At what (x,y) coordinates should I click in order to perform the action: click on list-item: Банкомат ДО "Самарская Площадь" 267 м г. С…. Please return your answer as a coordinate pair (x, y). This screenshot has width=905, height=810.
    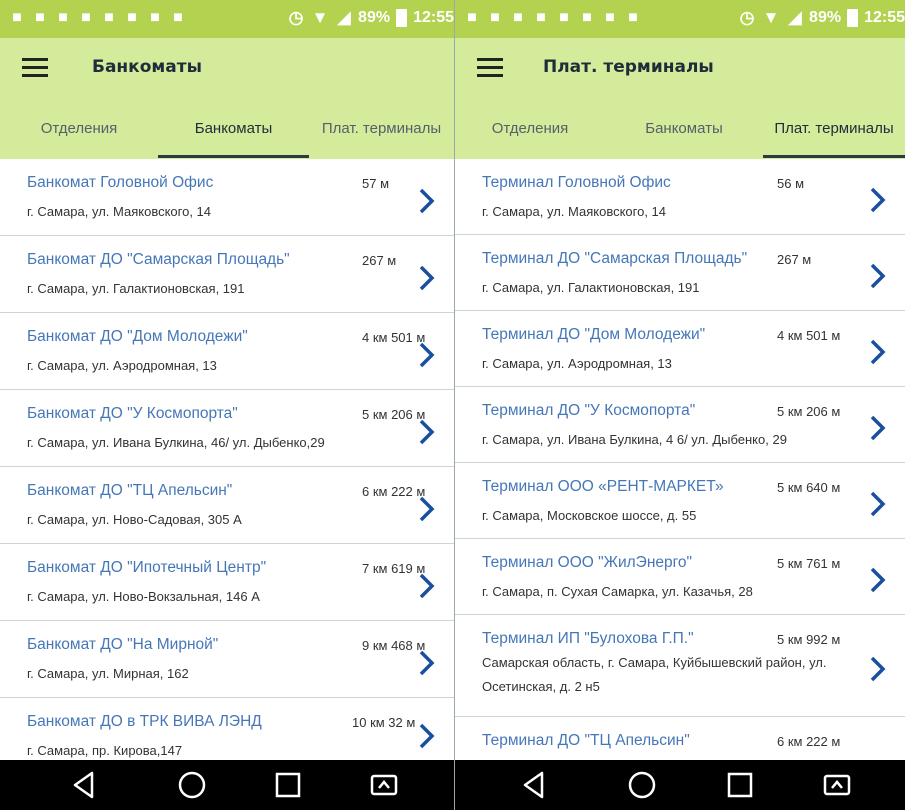
    Looking at the image, I should click on (227, 274).